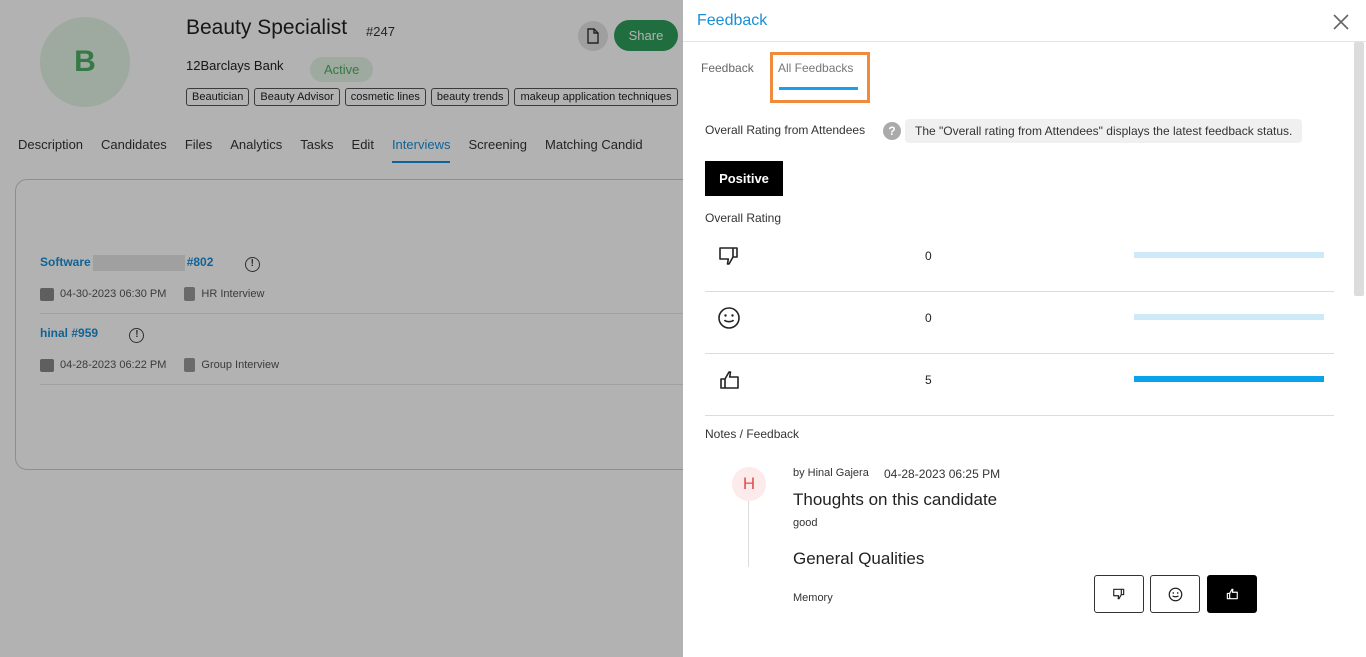 The width and height of the screenshot is (1366, 657). What do you see at coordinates (813, 598) in the screenshot?
I see `quality-item: Memory` at bounding box center [813, 598].